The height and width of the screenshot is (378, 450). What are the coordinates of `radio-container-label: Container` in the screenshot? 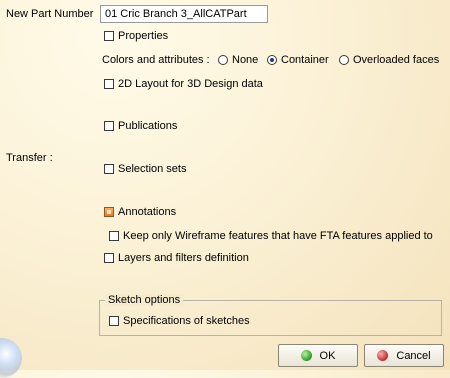 It's located at (305, 60).